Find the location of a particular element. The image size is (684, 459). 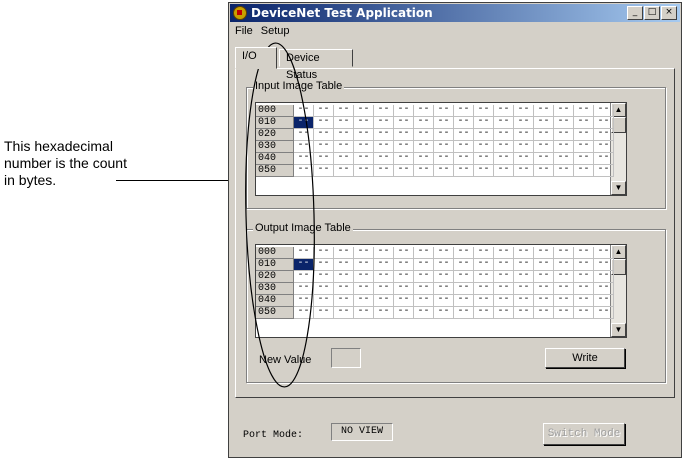

menu-file: File is located at coordinates (244, 32).